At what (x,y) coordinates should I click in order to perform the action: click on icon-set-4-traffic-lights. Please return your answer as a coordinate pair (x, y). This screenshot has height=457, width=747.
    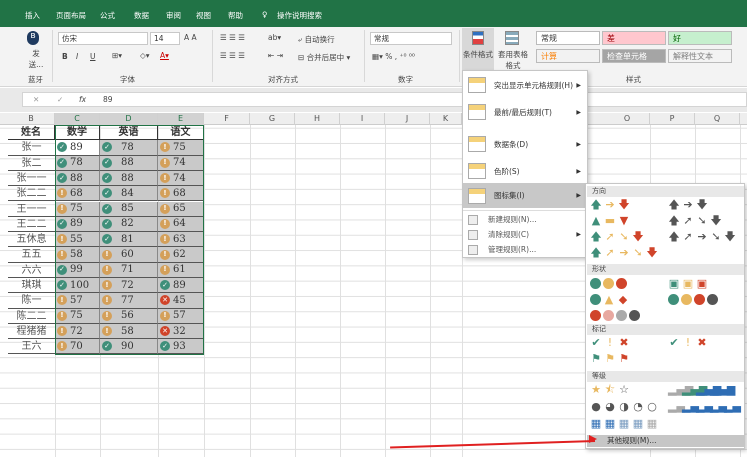
    Looking at the image, I should click on (693, 299).